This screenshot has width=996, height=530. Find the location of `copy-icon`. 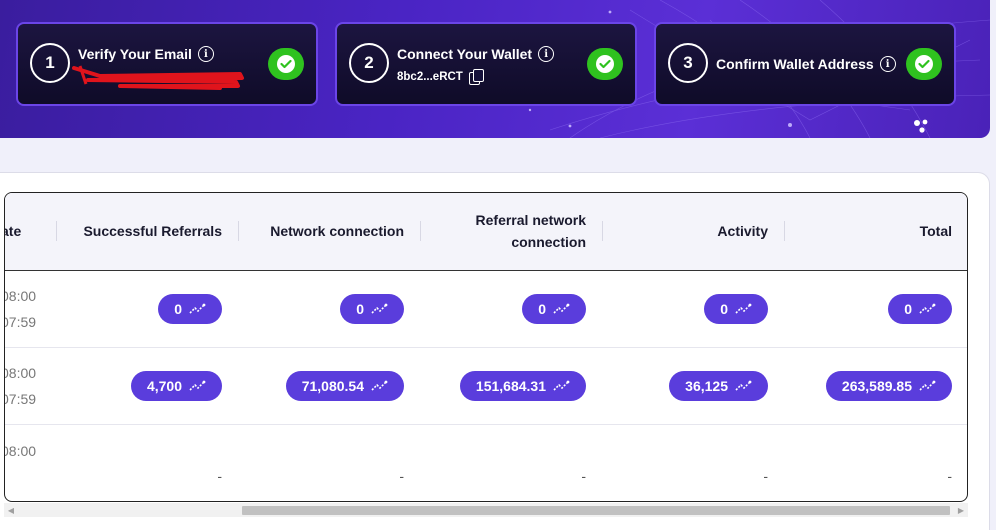

copy-icon is located at coordinates (476, 77).